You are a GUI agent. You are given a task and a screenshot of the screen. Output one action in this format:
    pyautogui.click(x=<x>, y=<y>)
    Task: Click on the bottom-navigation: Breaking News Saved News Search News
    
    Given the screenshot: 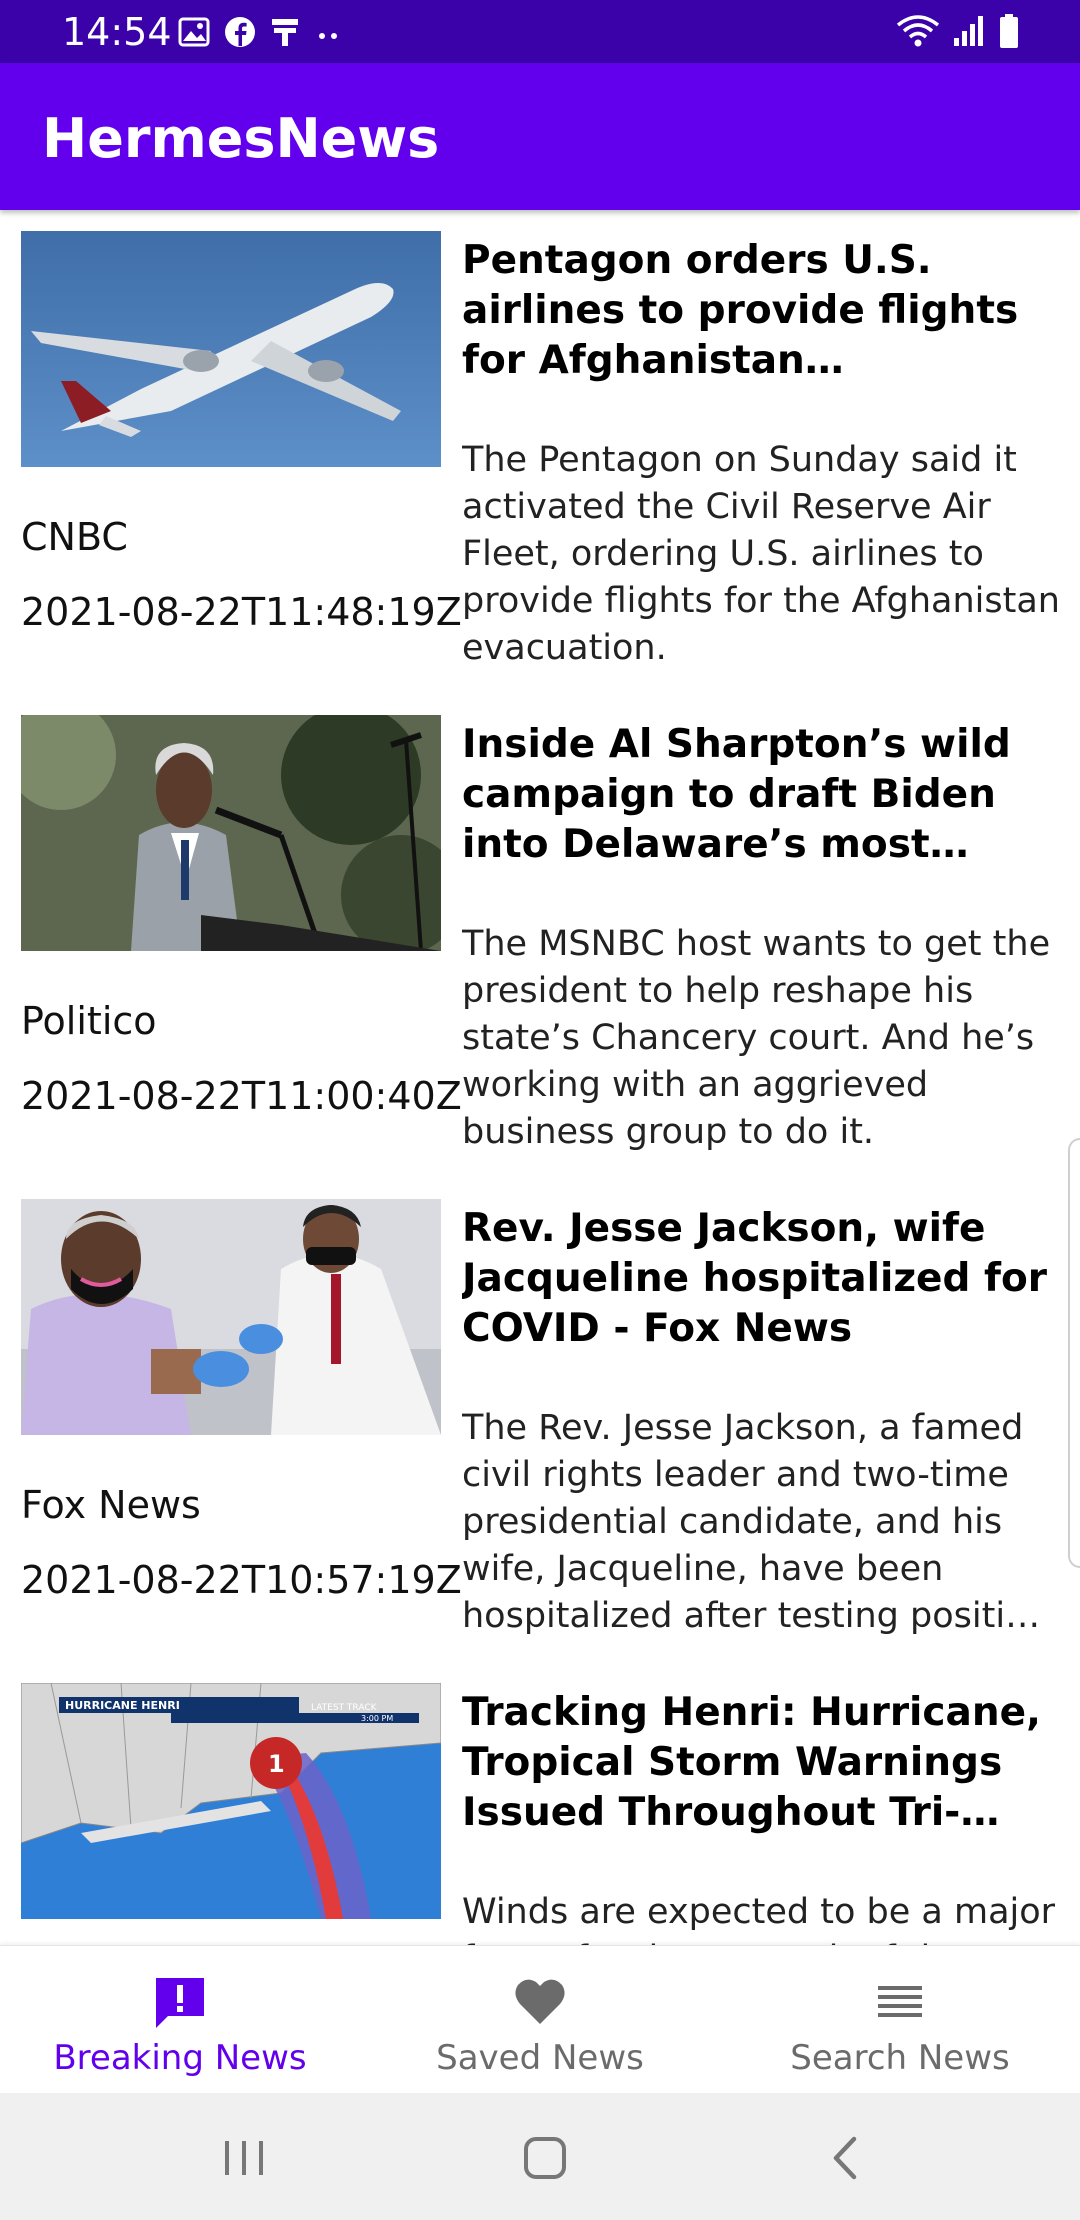 What is the action you would take?
    pyautogui.click(x=540, y=2019)
    